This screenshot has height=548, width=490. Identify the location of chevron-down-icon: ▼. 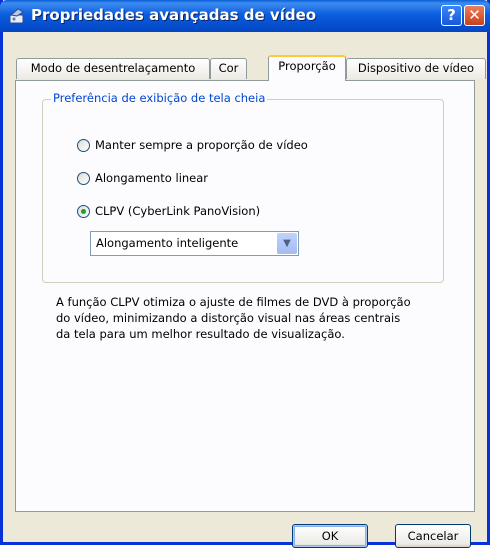
(287, 243).